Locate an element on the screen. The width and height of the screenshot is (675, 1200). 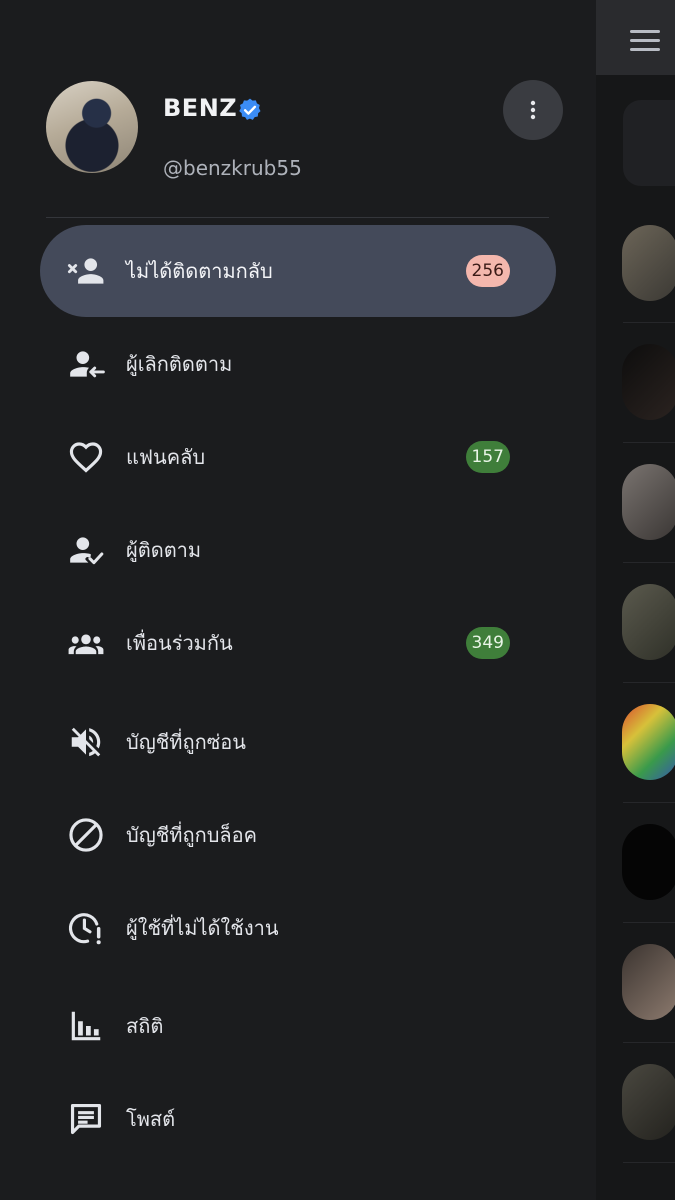
menu-item-muted-accounts: บัญชีที่ถูกซ่อน is located at coordinates (298, 742).